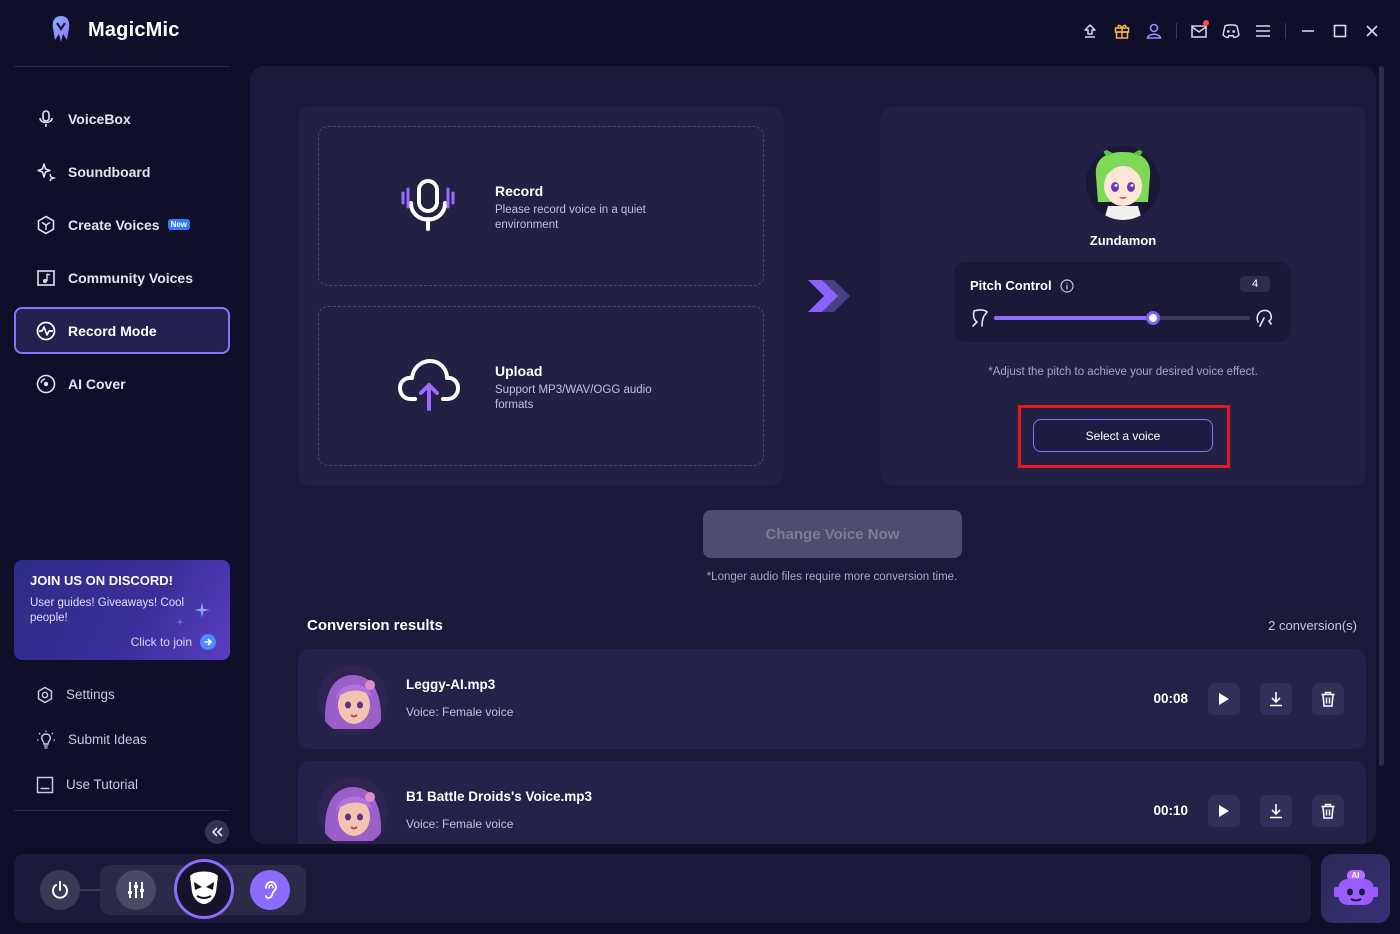 The height and width of the screenshot is (934, 1400). What do you see at coordinates (91, 890) in the screenshot?
I see `bar-connector` at bounding box center [91, 890].